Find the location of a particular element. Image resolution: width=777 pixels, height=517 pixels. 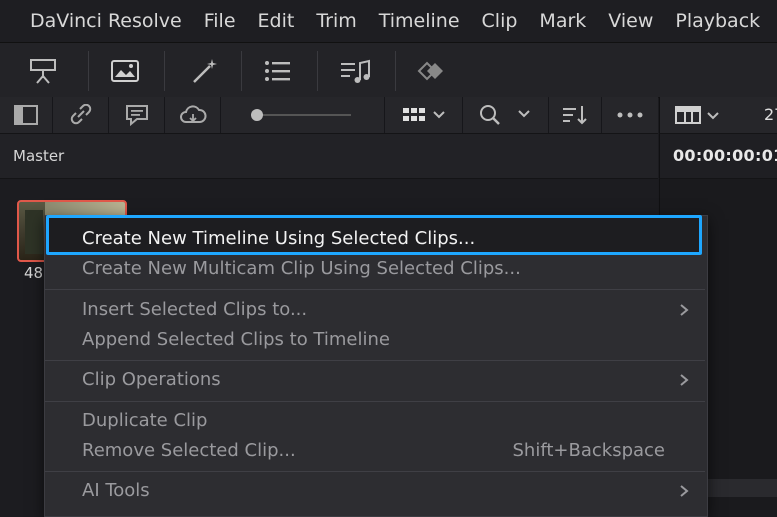

clip-name: 48 is located at coordinates (34, 273).